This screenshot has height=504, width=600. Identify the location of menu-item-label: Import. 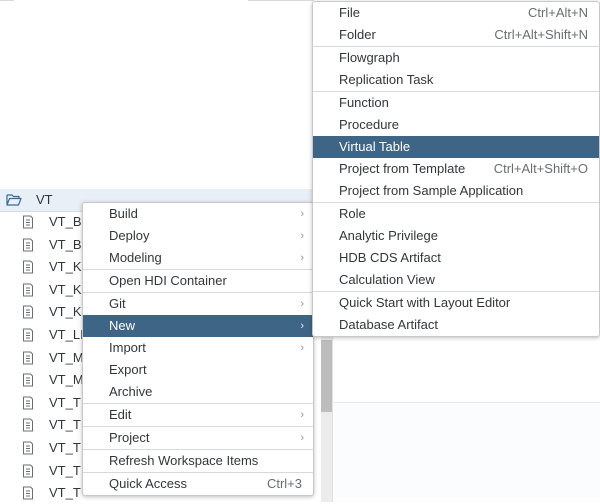
(127, 347).